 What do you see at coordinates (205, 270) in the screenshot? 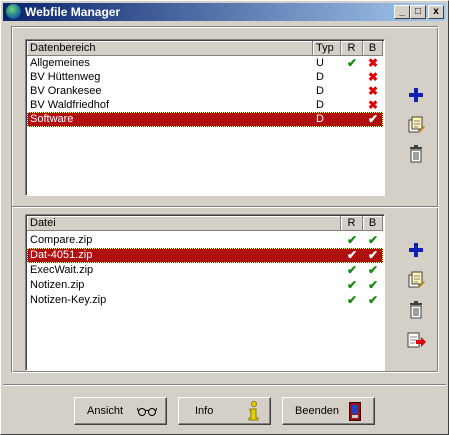
I see `file-row: ExecWait.zip ✔ ✔` at bounding box center [205, 270].